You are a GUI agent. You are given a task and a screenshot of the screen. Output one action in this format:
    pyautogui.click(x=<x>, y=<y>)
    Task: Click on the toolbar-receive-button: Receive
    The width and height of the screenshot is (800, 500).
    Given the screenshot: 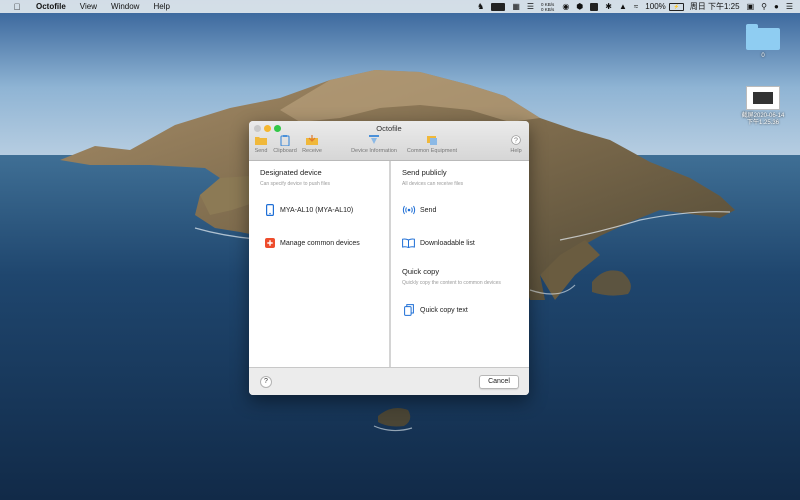 What is the action you would take?
    pyautogui.click(x=312, y=144)
    